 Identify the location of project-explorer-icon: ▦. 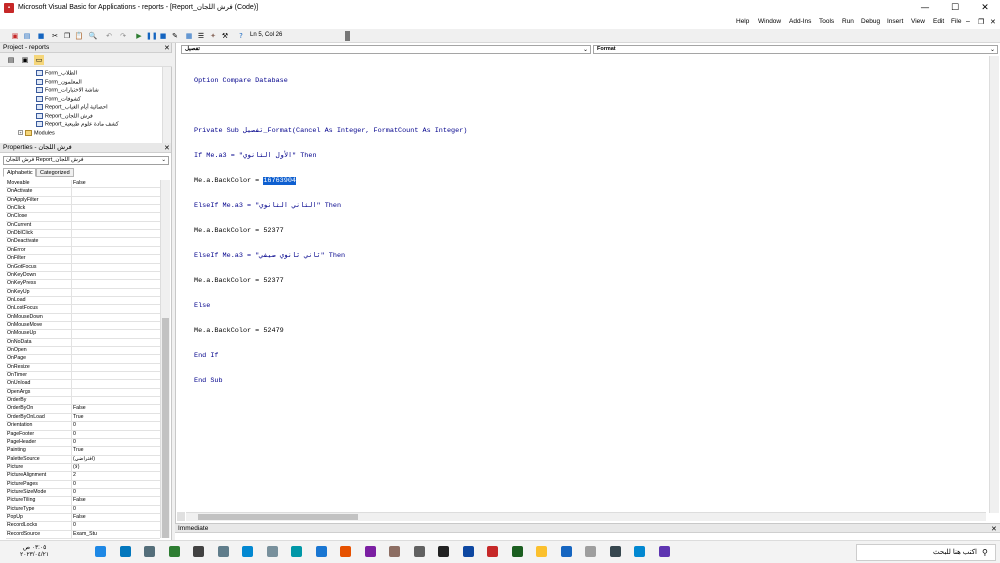
(189, 36).